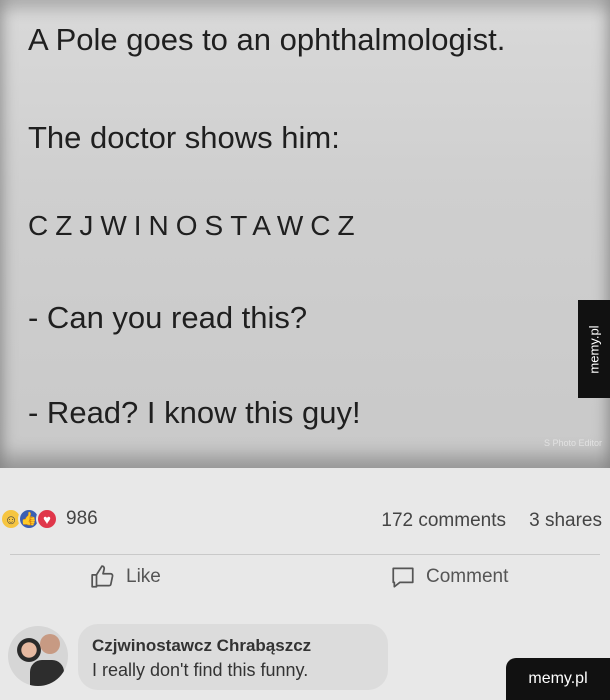  Describe the element at coordinates (50, 644) in the screenshot. I see `avatar-face` at that location.